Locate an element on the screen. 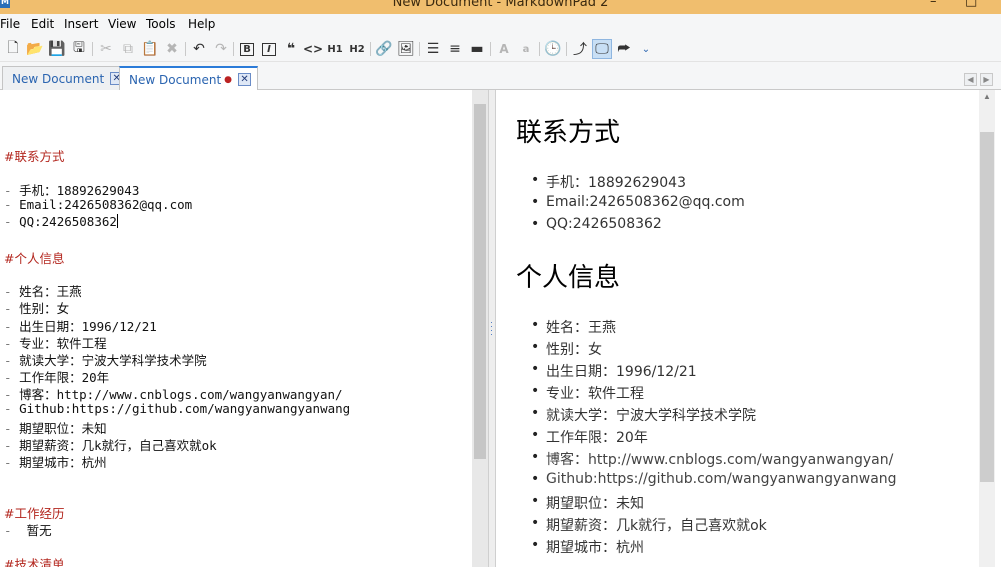  preview-list-item: 期望职位：未知 is located at coordinates (587, 503).